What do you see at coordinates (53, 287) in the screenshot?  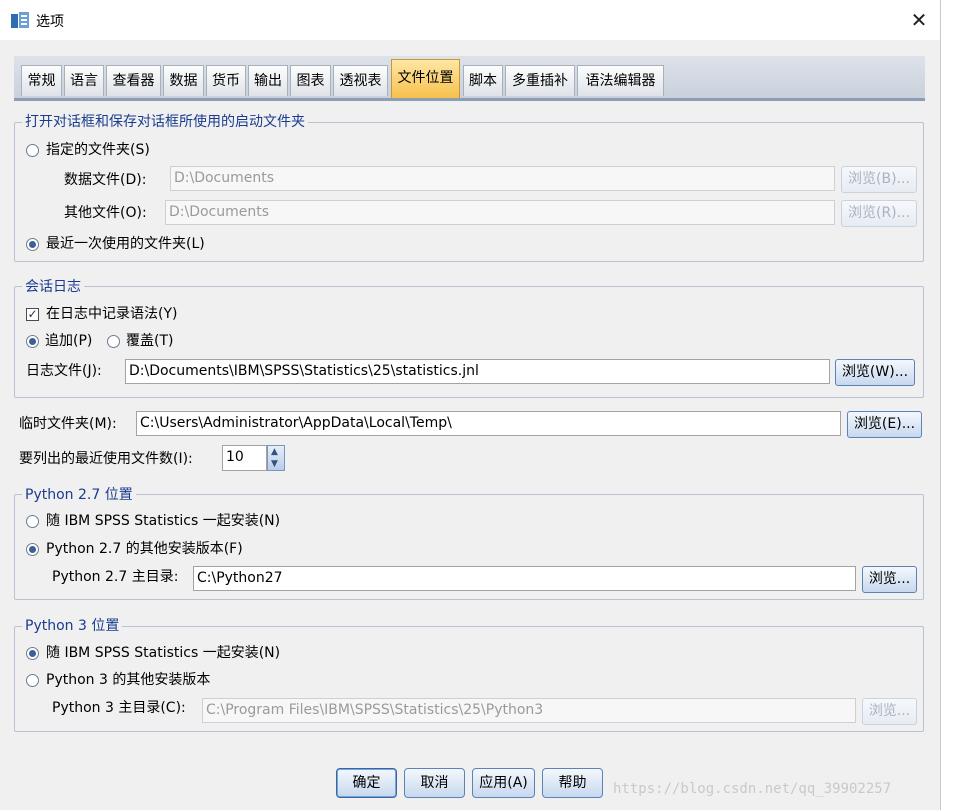 I see `session-journal-legend: 会话日志` at bounding box center [53, 287].